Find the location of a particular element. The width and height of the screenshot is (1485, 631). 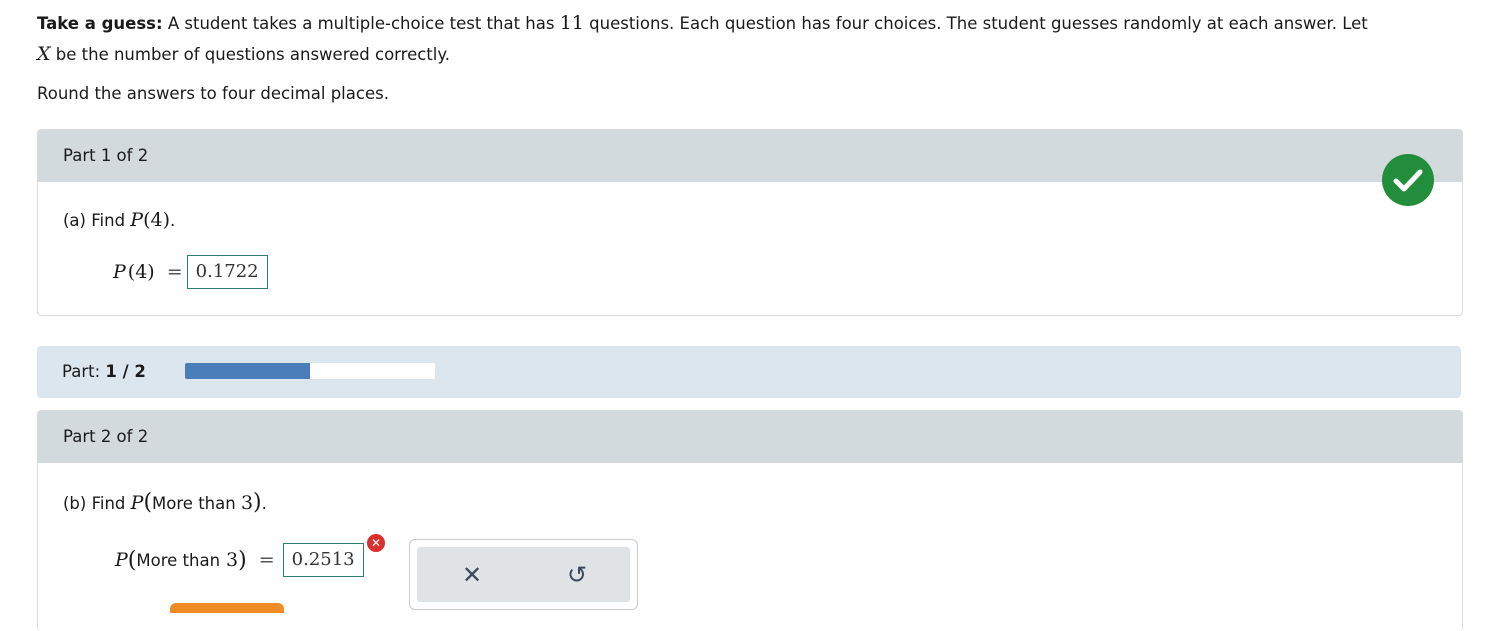

x-error-icon: ✕ is located at coordinates (376, 543).